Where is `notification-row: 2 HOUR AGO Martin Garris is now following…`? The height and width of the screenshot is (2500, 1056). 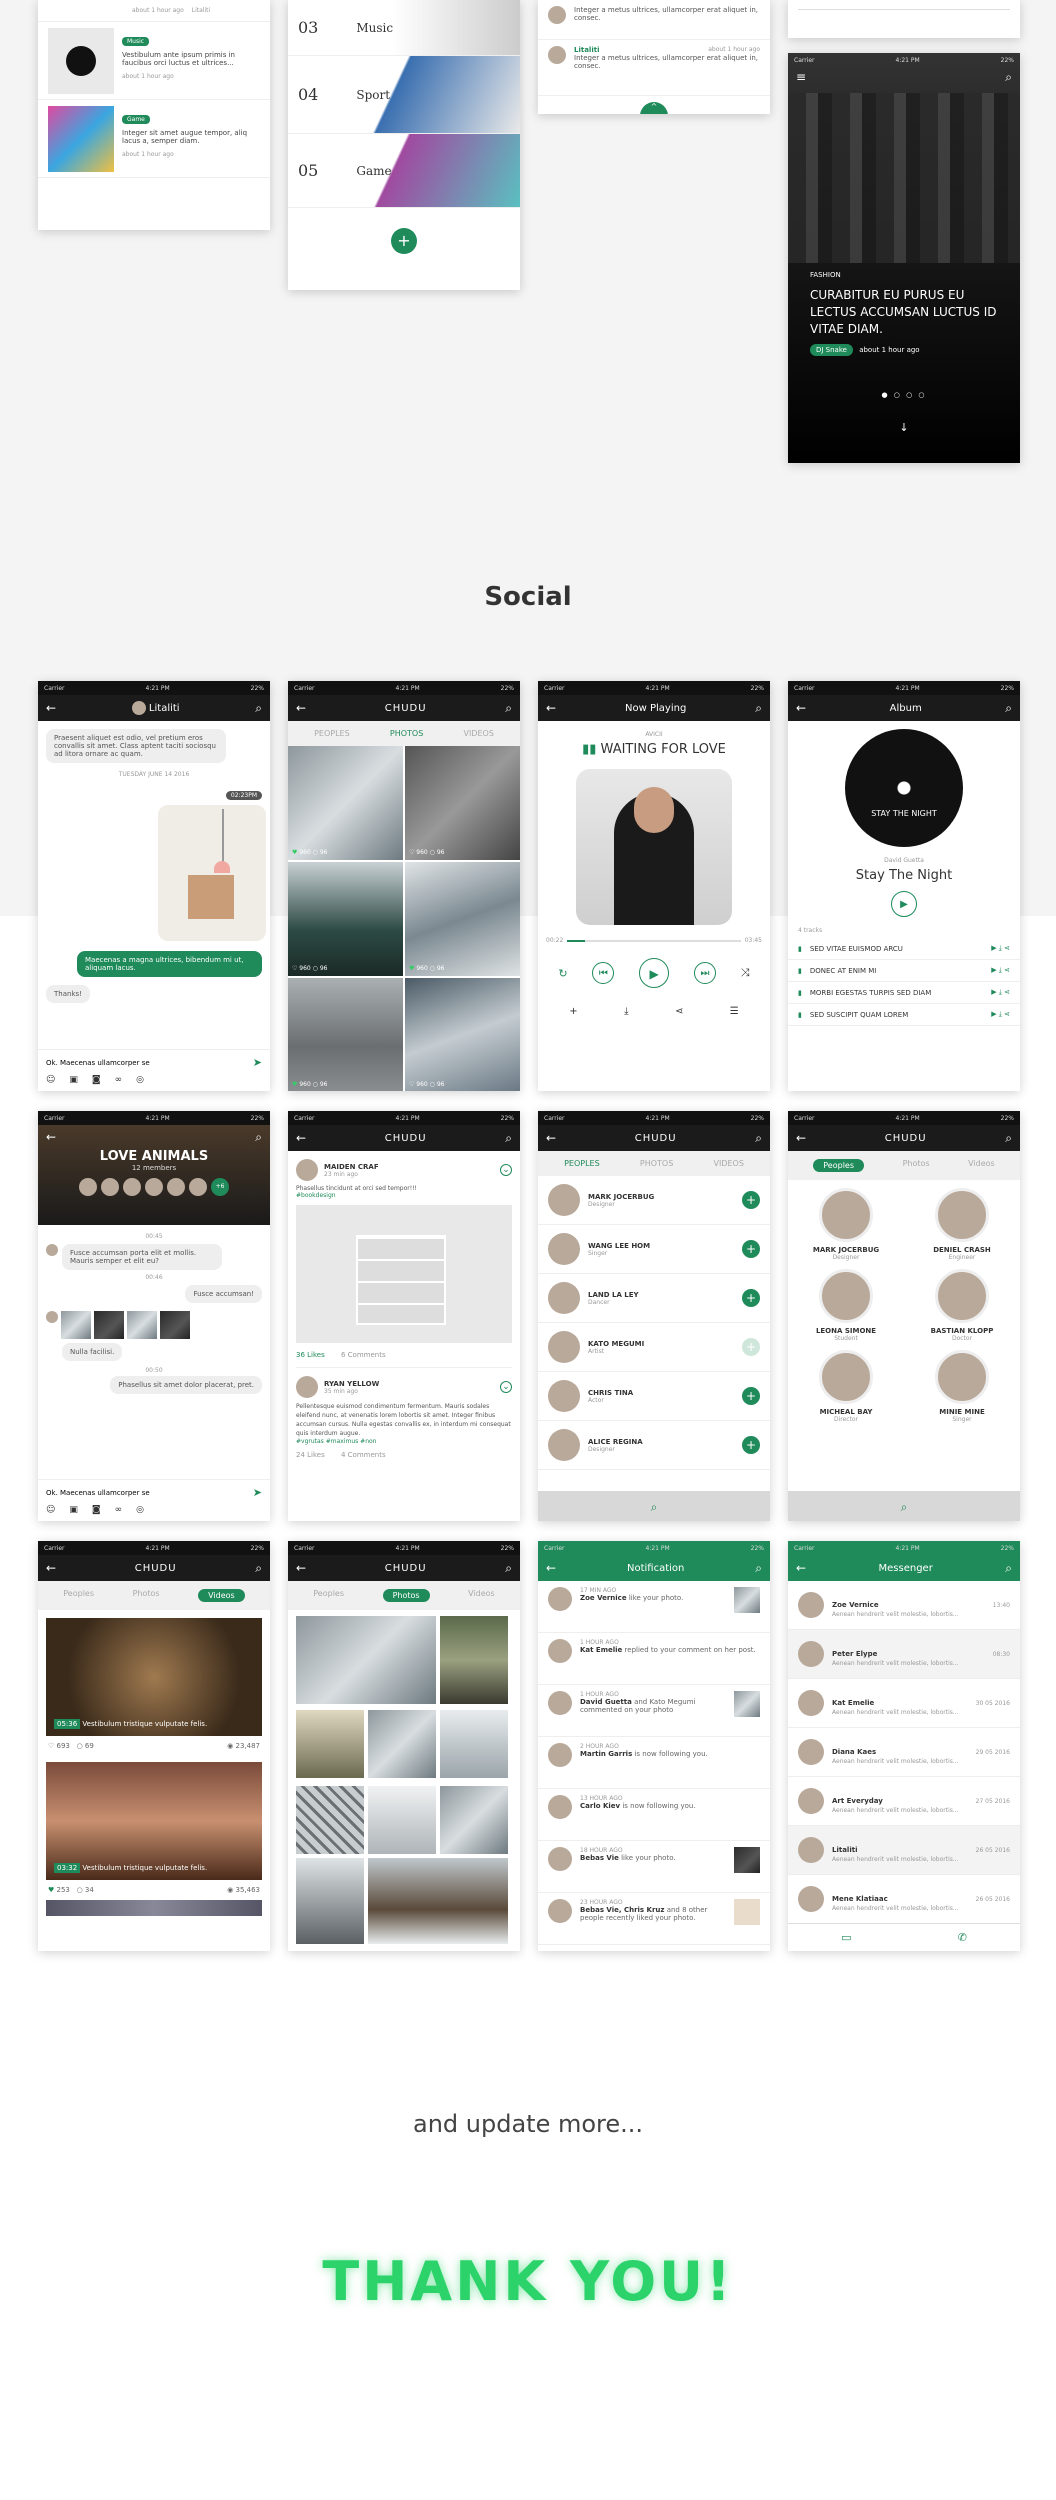 notification-row: 2 HOUR AGO Martin Garris is now following… is located at coordinates (654, 1763).